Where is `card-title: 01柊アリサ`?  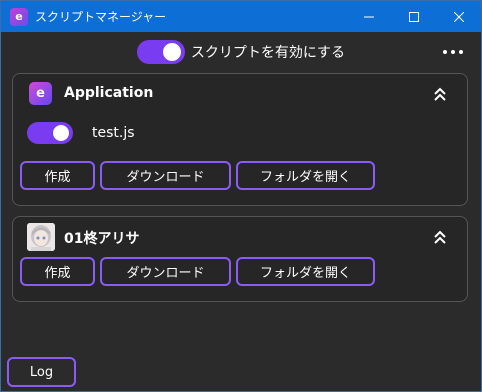
card-title: 01柊アリサ is located at coordinates (102, 239).